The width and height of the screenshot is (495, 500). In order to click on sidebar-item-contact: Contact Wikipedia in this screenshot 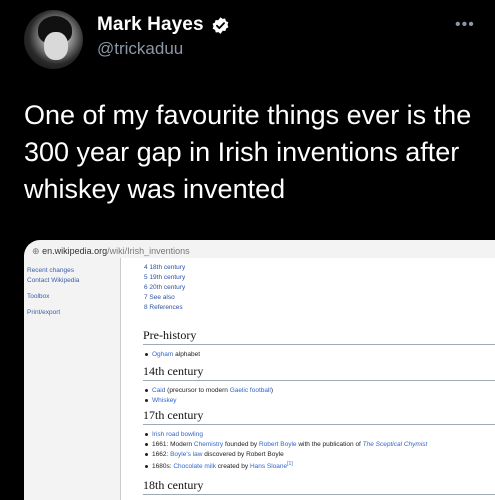, I will do `click(53, 280)`.